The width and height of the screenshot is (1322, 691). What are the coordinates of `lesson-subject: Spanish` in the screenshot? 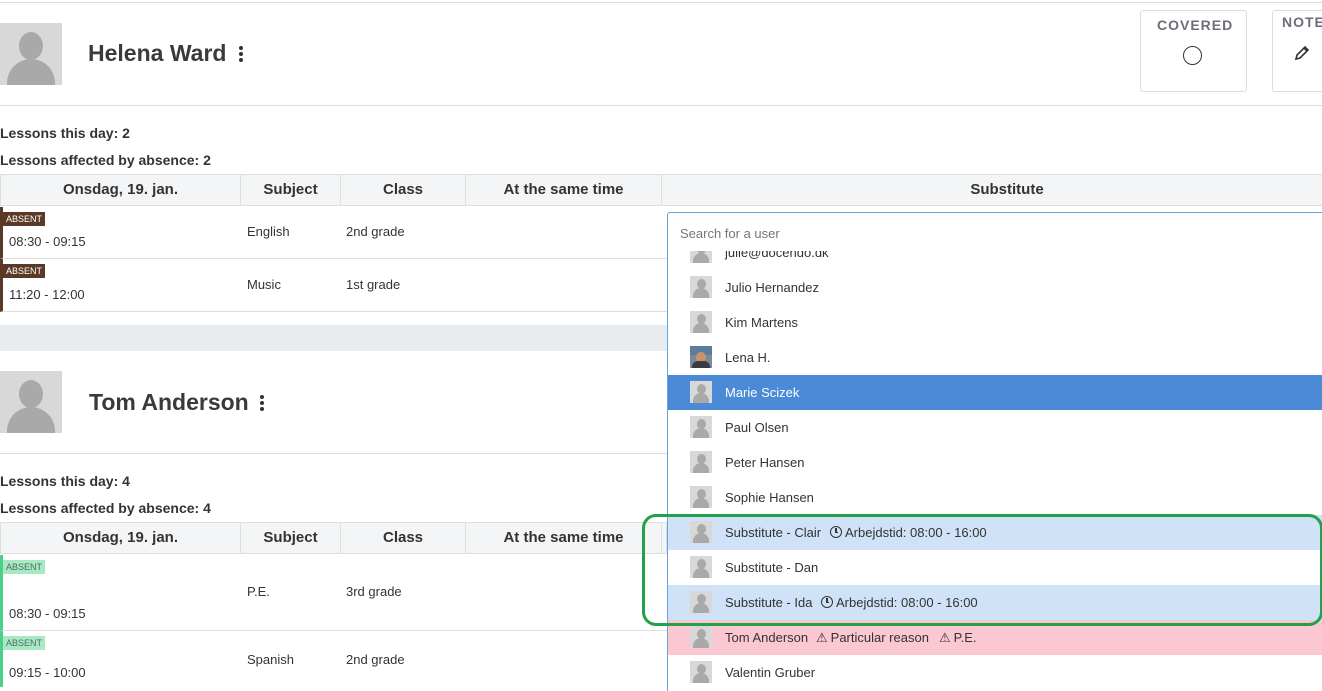 It's located at (270, 659).